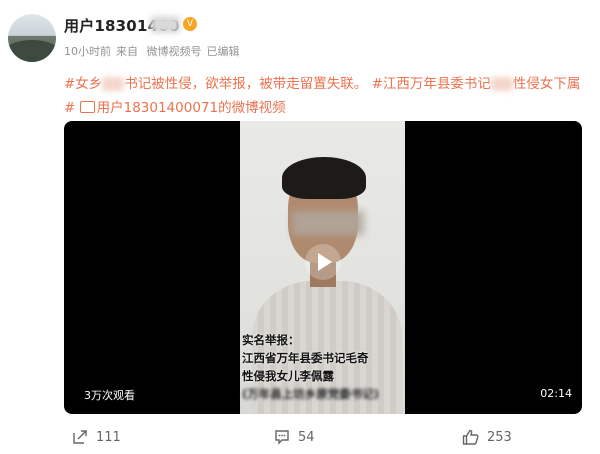 The image size is (600, 454). What do you see at coordinates (245, 84) in the screenshot?
I see `hashtag-1-end: 书记被性侵，欲举报，被带走留置失联。` at bounding box center [245, 84].